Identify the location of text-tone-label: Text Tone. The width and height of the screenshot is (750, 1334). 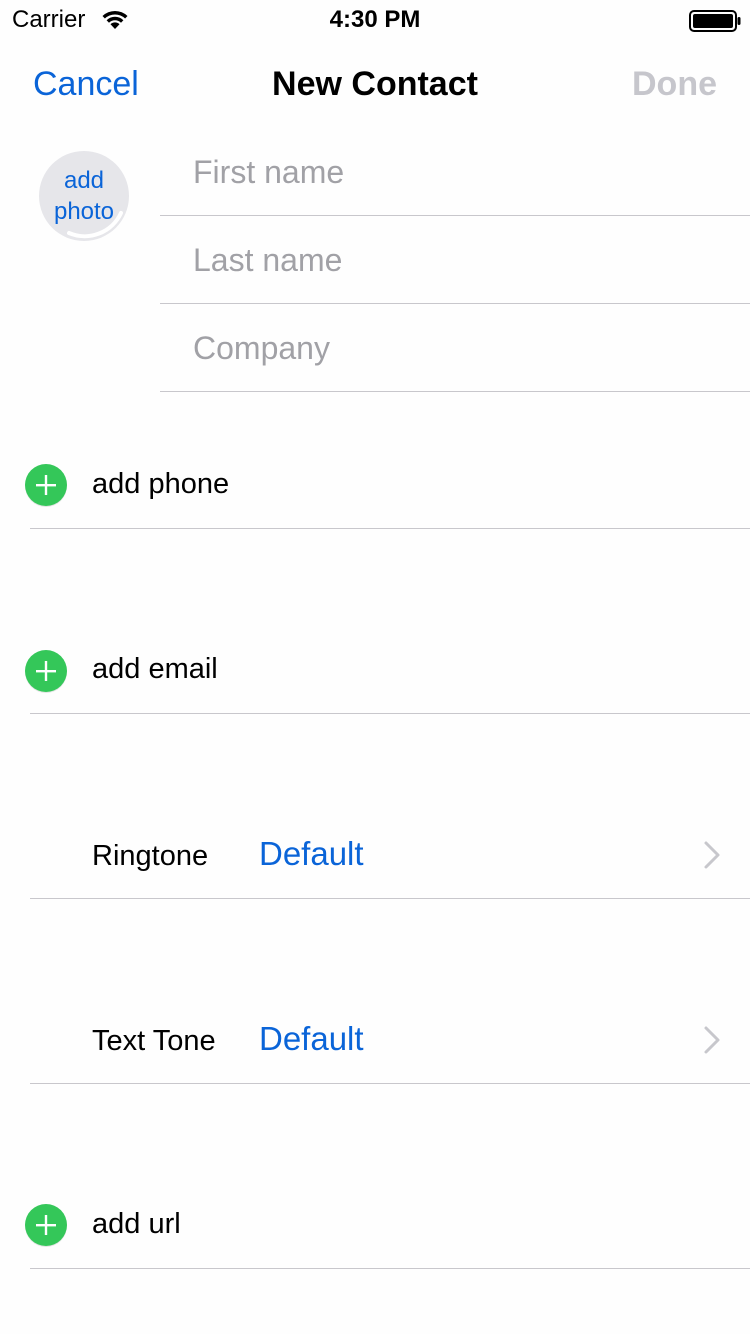
(154, 1041).